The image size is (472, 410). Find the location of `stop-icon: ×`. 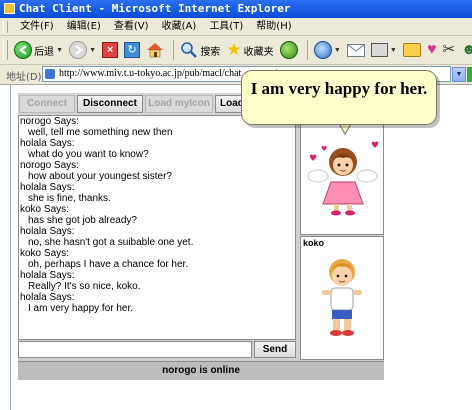

stop-icon: × is located at coordinates (110, 50).